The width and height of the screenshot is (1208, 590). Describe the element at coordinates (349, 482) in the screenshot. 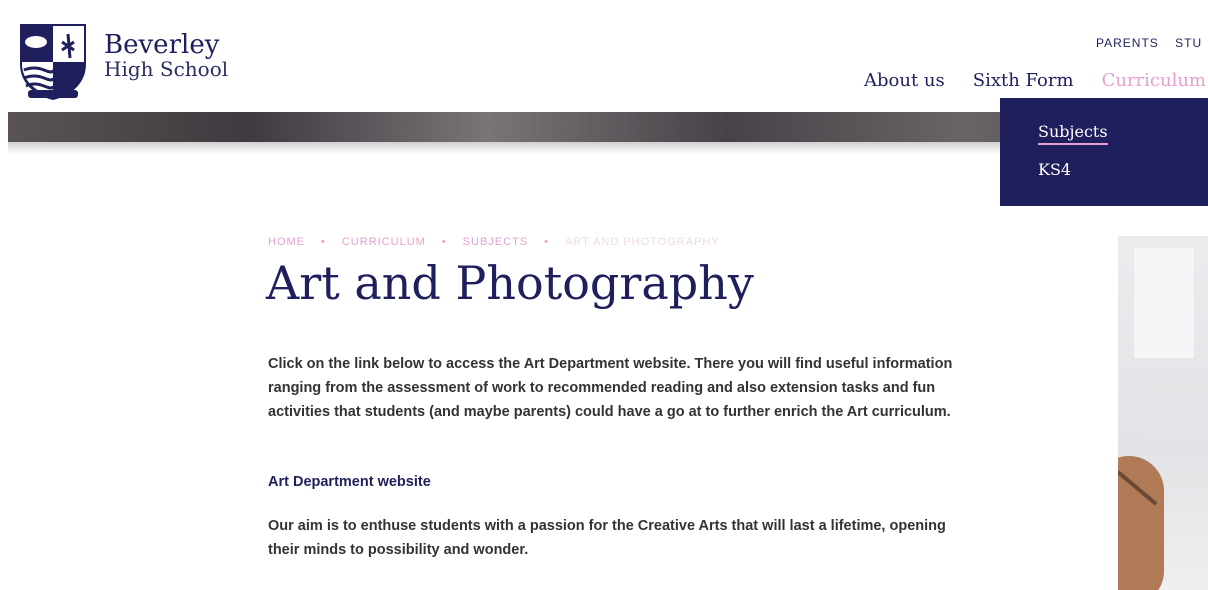

I see `art-department-link: Art Department website` at that location.